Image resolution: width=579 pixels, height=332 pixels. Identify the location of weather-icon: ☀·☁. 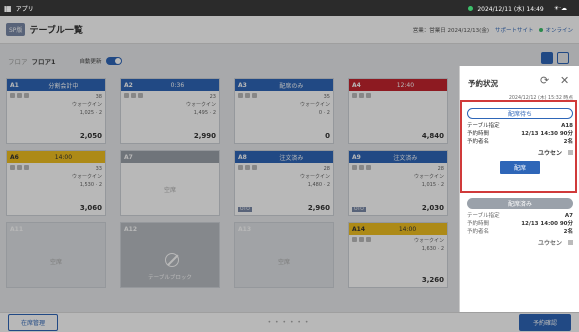
(560, 8).